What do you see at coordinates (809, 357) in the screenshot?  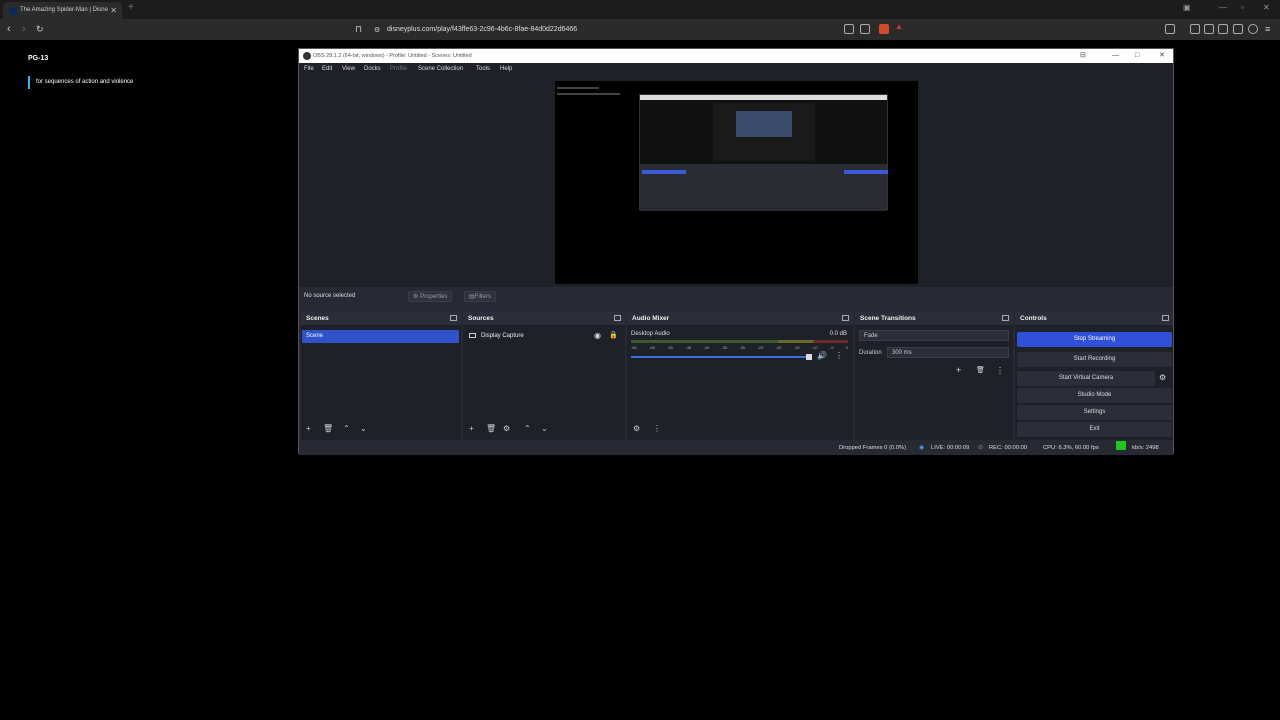 I see `volume-knob` at bounding box center [809, 357].